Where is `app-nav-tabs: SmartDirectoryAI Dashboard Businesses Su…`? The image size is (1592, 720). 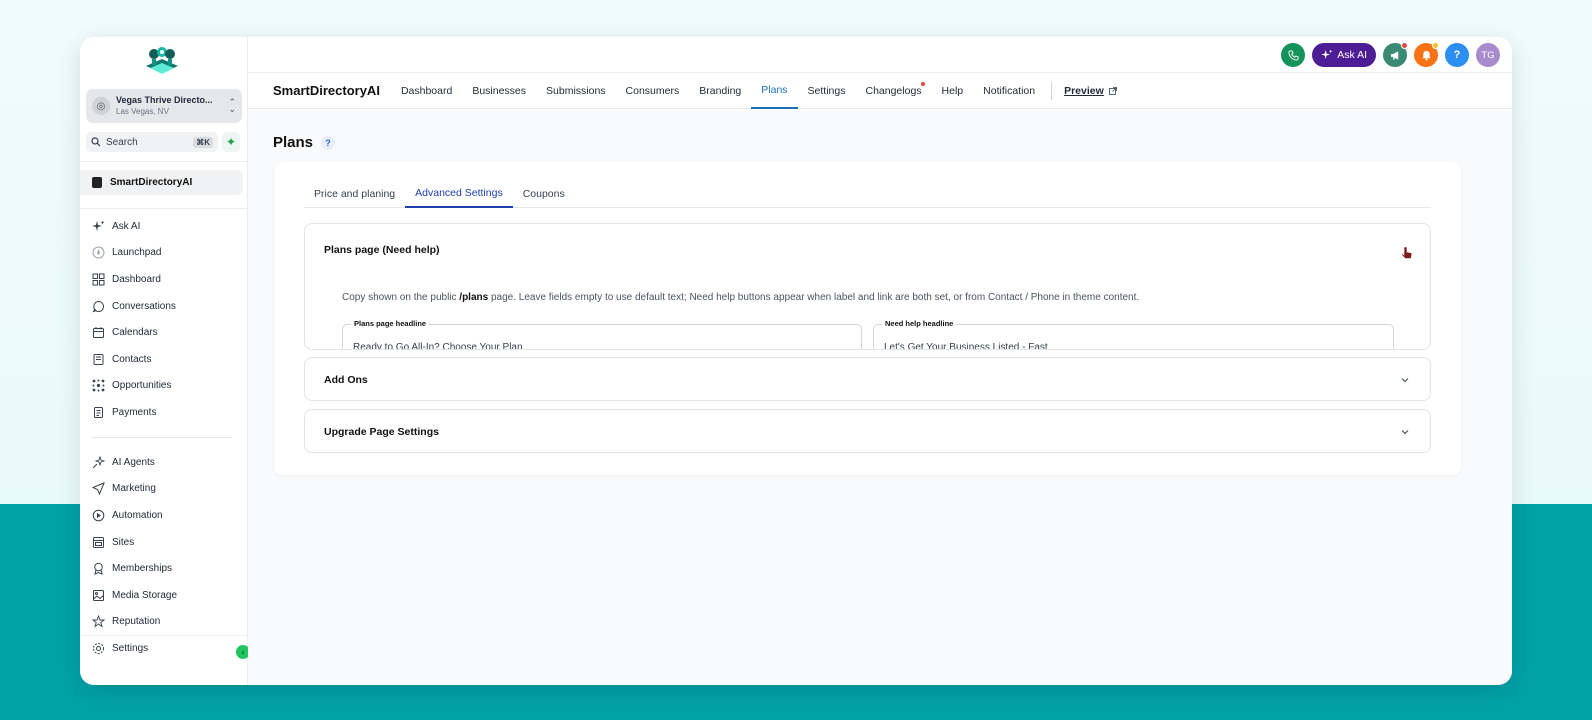
app-nav-tabs: SmartDirectoryAI Dashboard Businesses Su… is located at coordinates (880, 91).